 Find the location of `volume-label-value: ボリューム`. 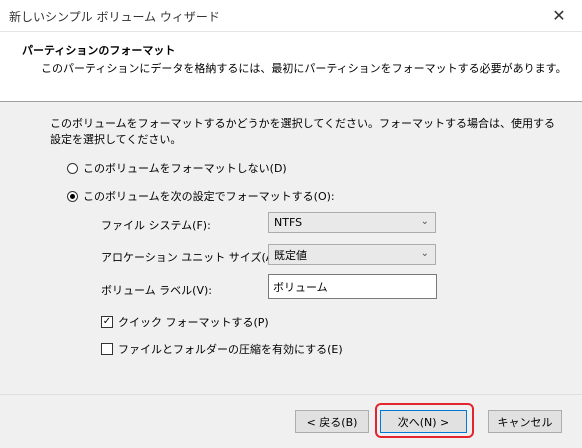

volume-label-value: ボリューム is located at coordinates (300, 287).